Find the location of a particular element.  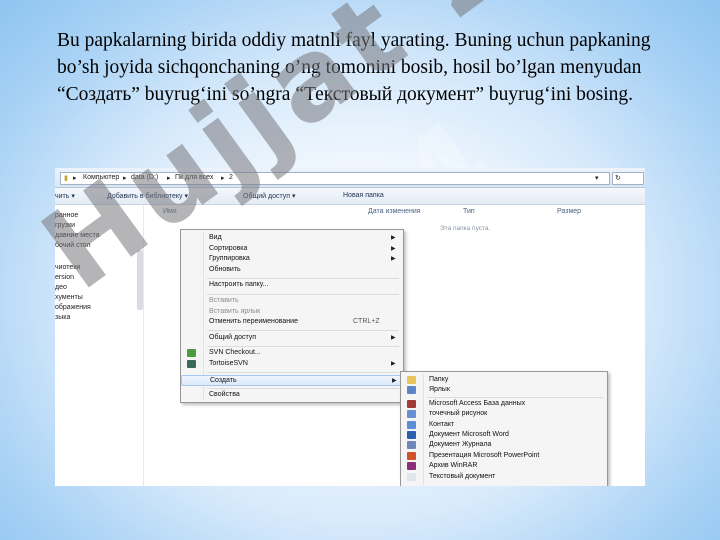

toolbar-organize: чить ▾ is located at coordinates (65, 196).